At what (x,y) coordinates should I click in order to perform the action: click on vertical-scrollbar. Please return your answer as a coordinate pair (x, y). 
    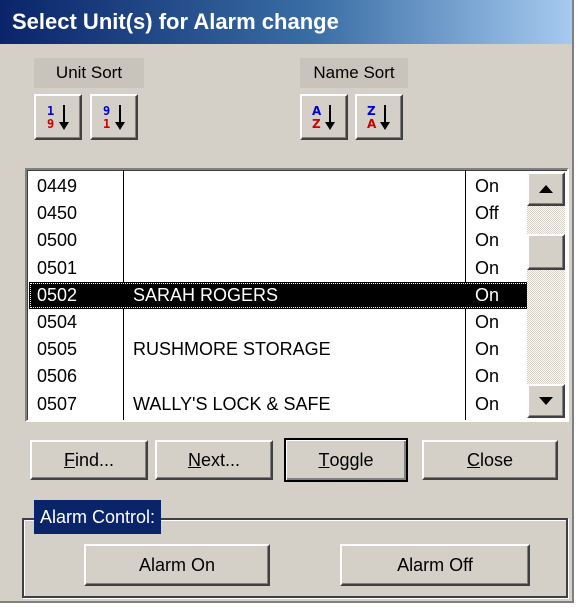
    Looking at the image, I should click on (546, 295).